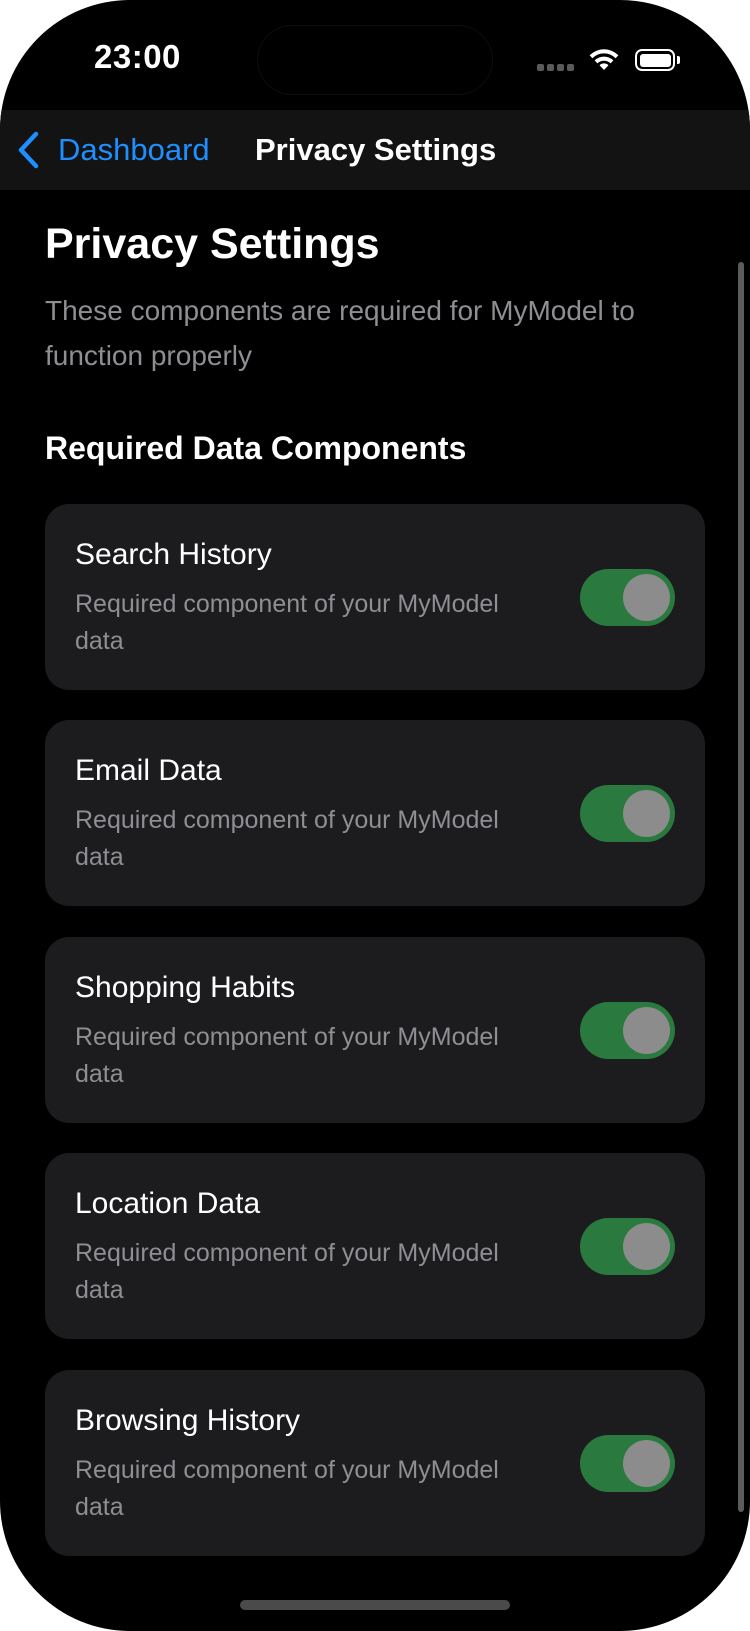 Image resolution: width=750 pixels, height=1631 pixels. I want to click on status-bar: 23:00, so click(375, 55).